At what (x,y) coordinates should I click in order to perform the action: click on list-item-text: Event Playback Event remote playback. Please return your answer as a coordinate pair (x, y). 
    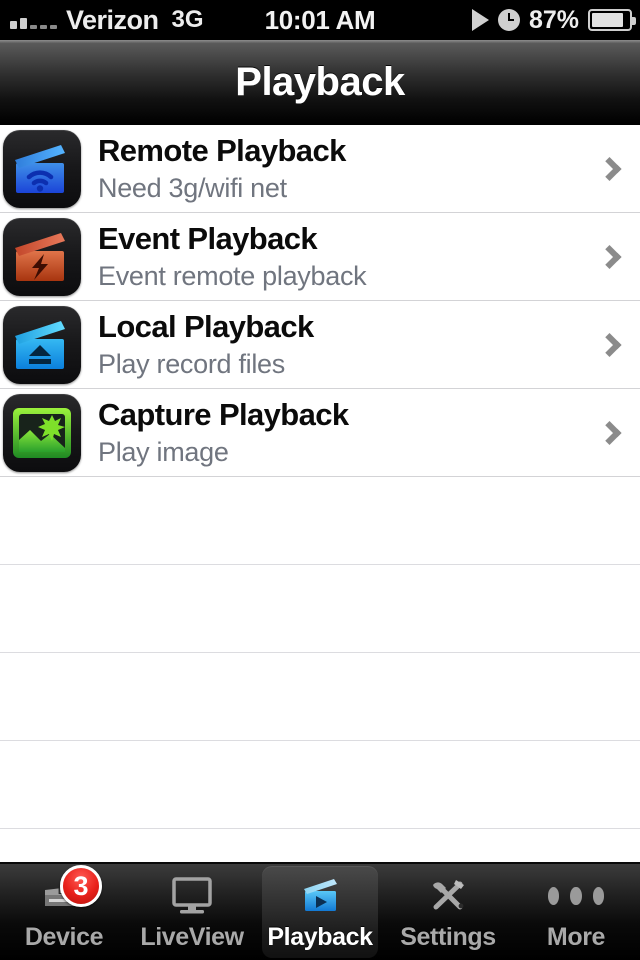
    Looking at the image, I should click on (232, 256).